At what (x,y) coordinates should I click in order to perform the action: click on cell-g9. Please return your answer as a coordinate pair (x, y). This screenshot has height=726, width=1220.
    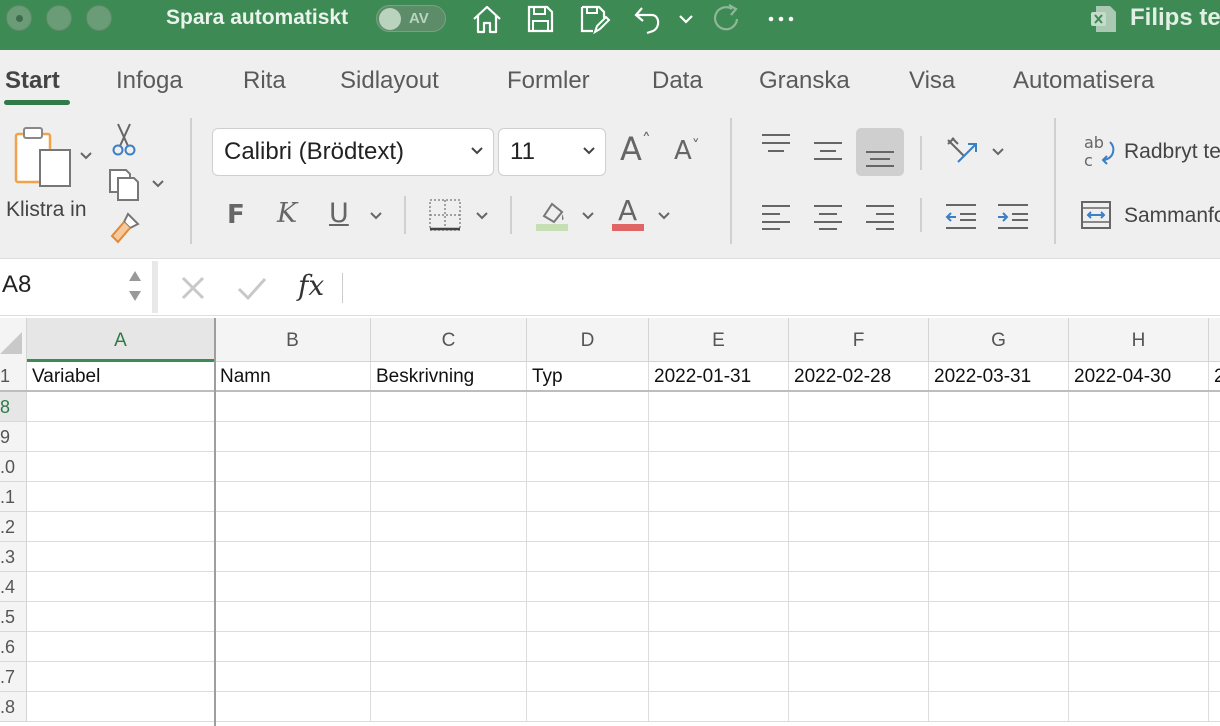
    Looking at the image, I should click on (999, 436).